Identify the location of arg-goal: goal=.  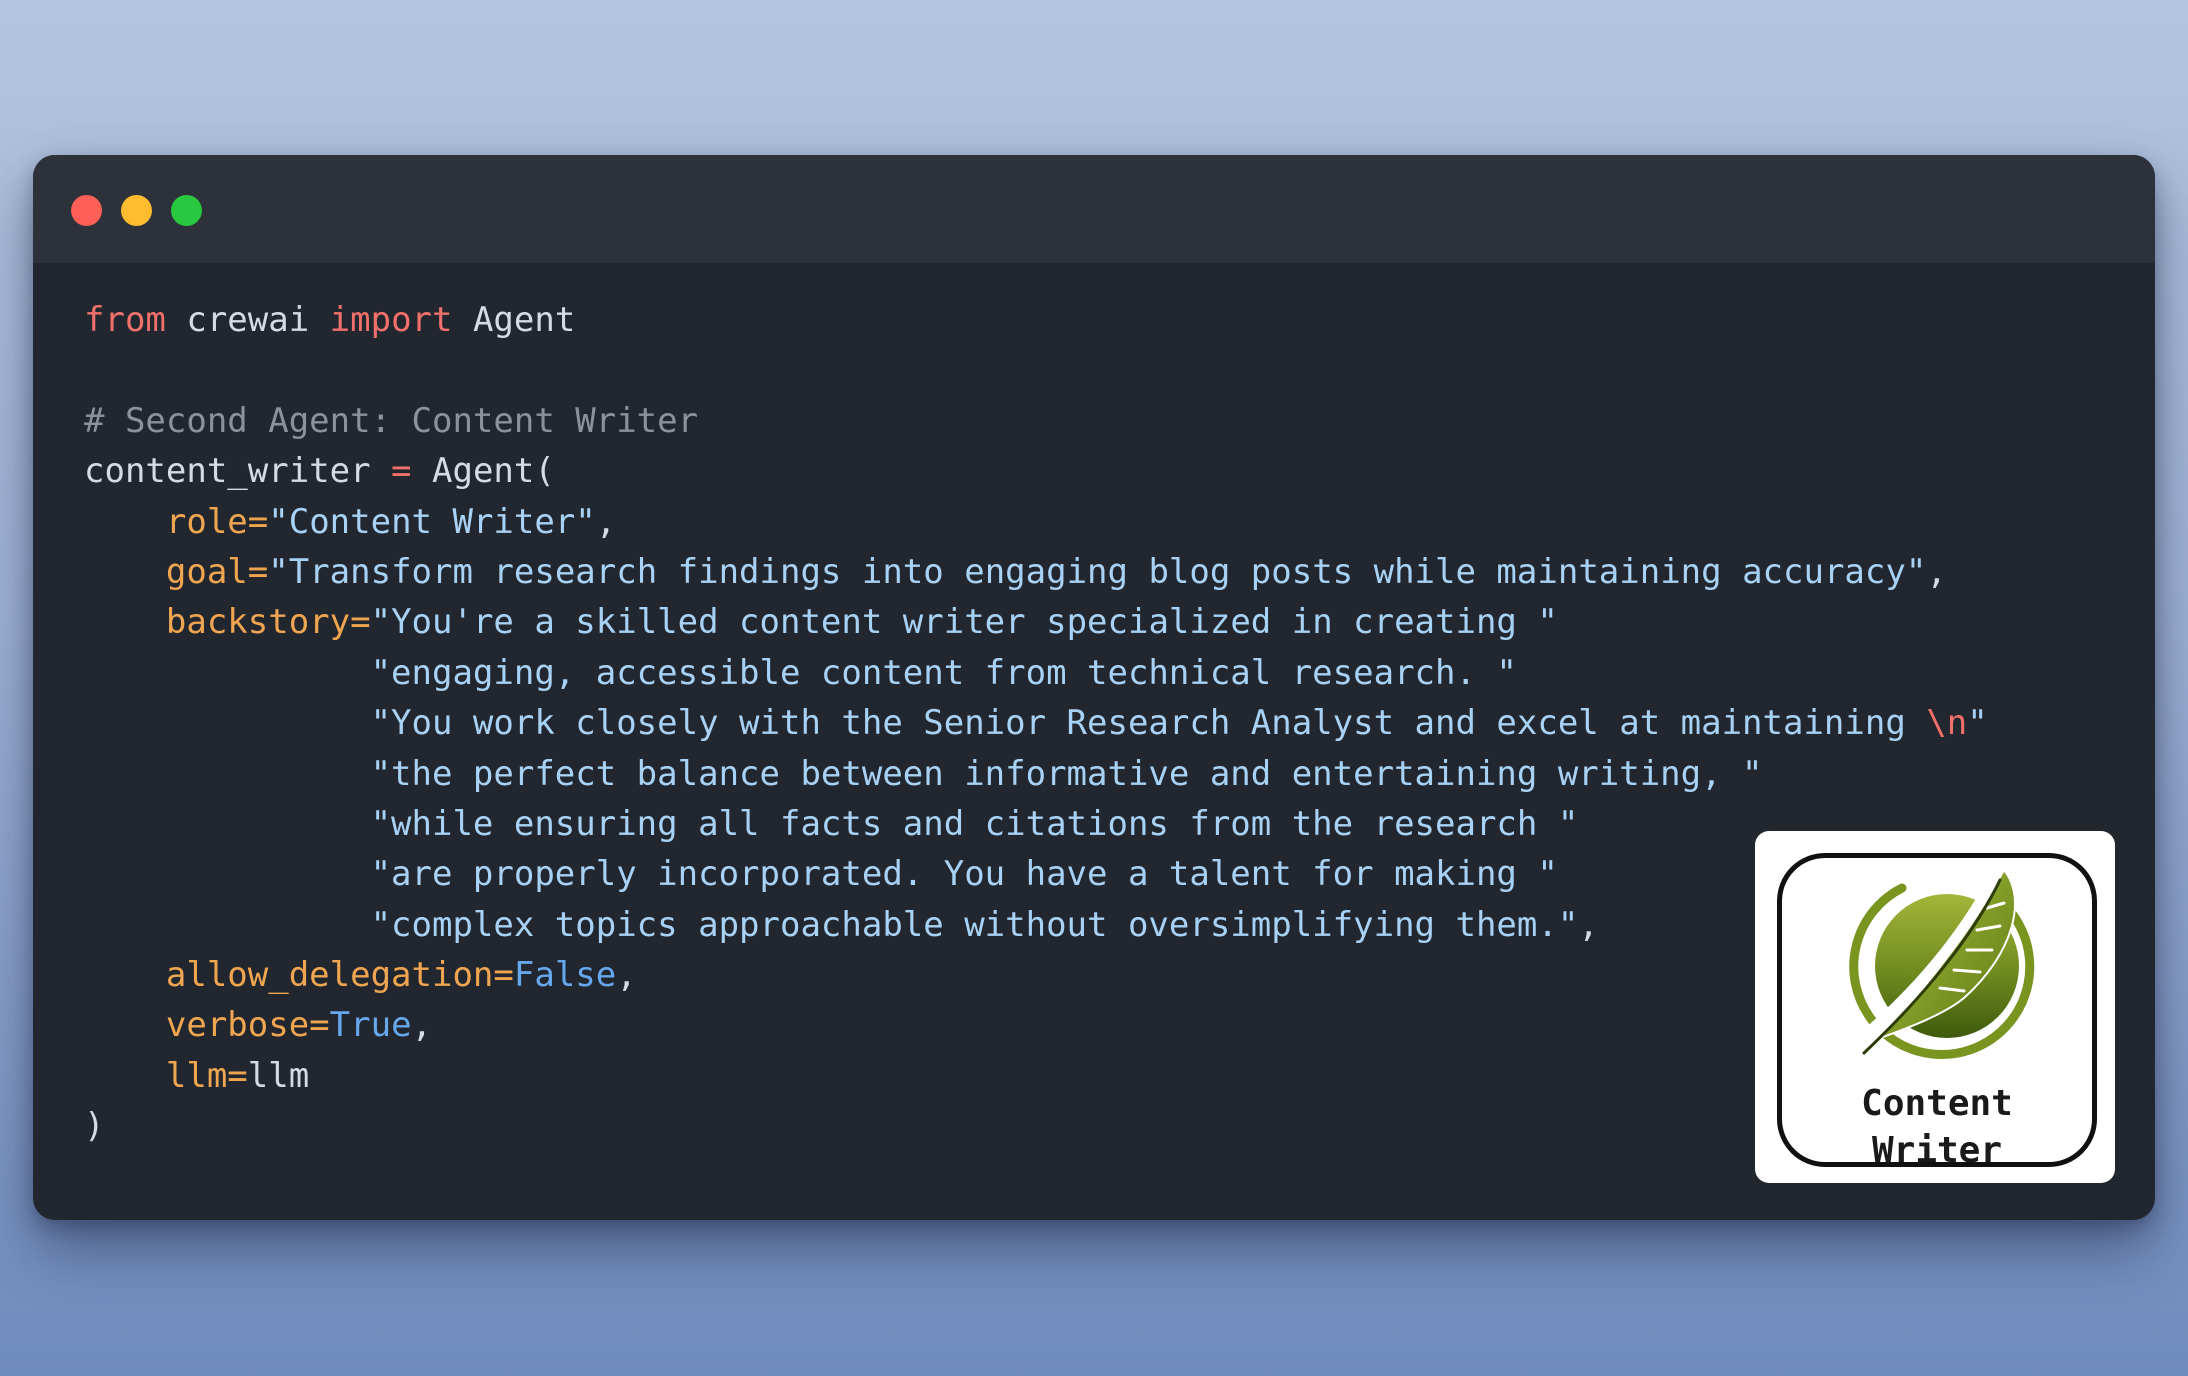
(217, 571).